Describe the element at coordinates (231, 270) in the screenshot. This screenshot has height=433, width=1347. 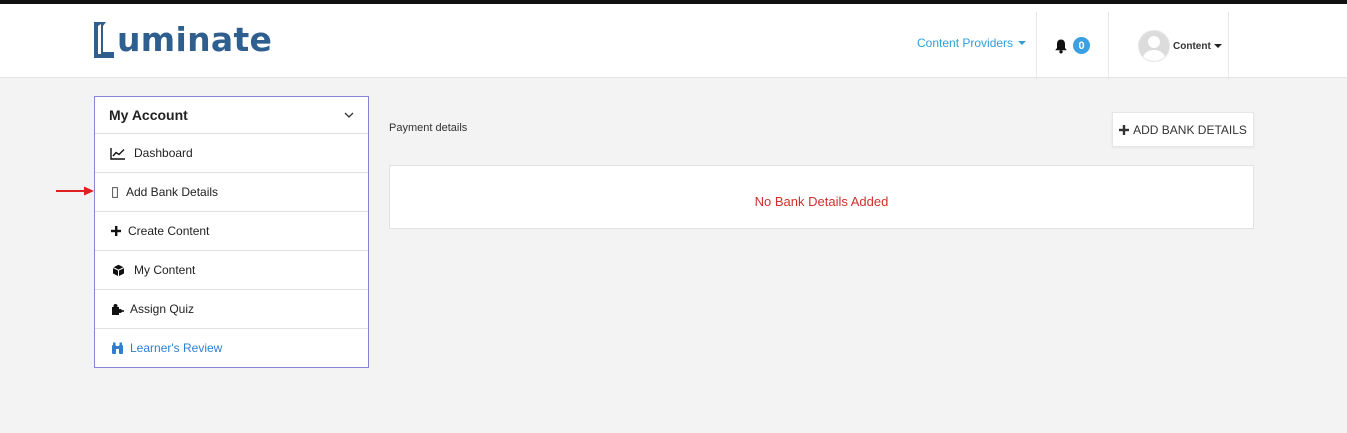
I see `sidebar-item-my-content: My Content` at that location.